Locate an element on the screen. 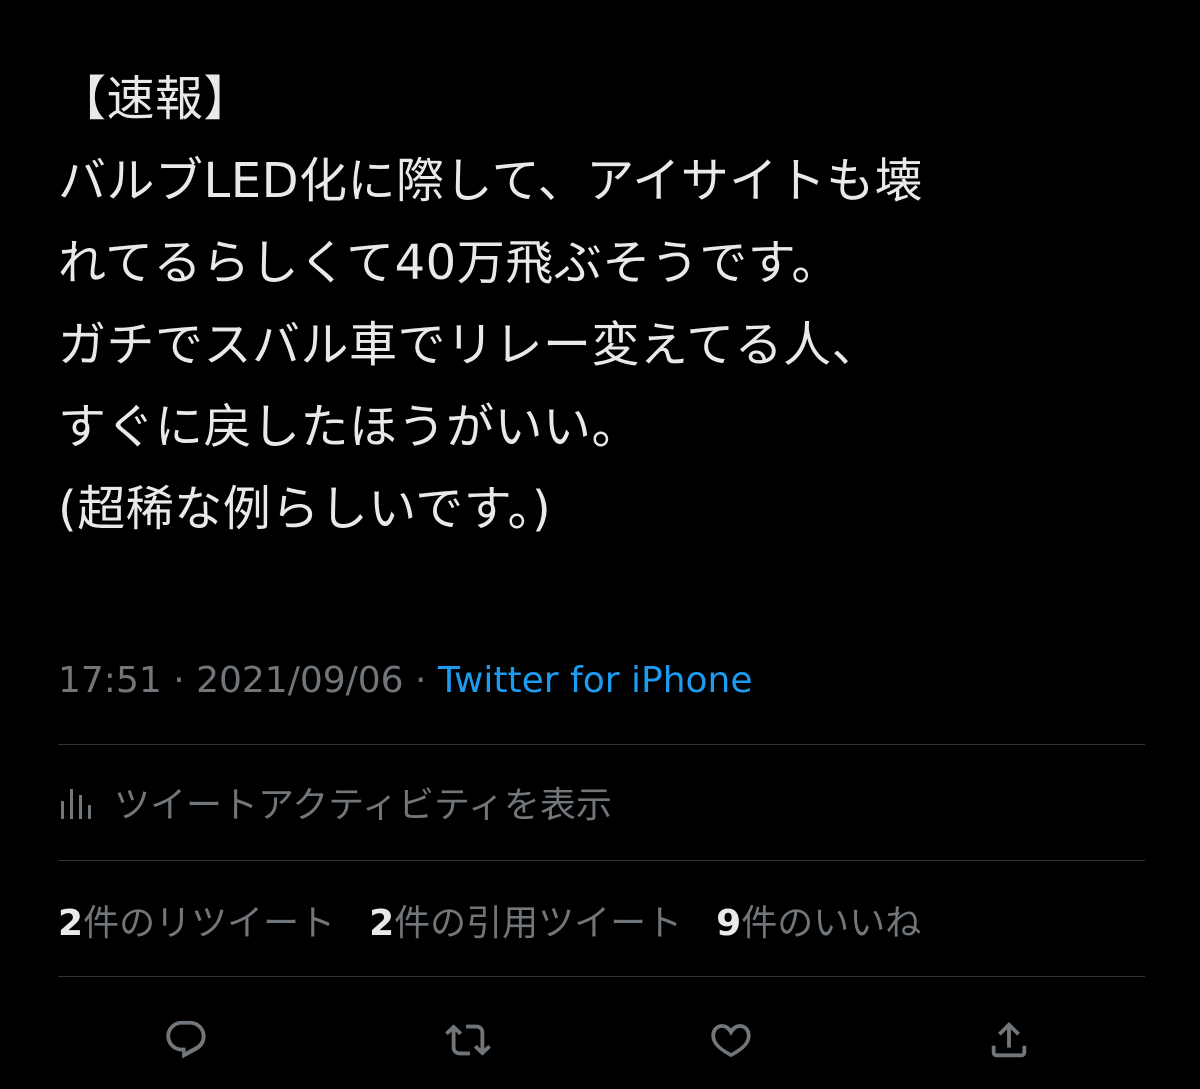 This screenshot has height=1089, width=1200. quotes-stat: 2件の引用ツイート is located at coordinates (525, 920).